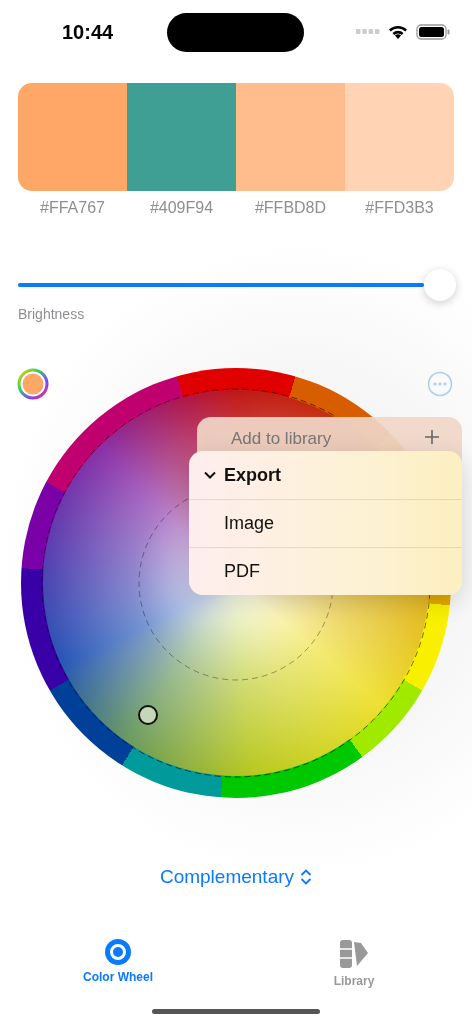 Image resolution: width=472 pixels, height=1024 pixels. What do you see at coordinates (432, 437) in the screenshot?
I see `plus-icon` at bounding box center [432, 437].